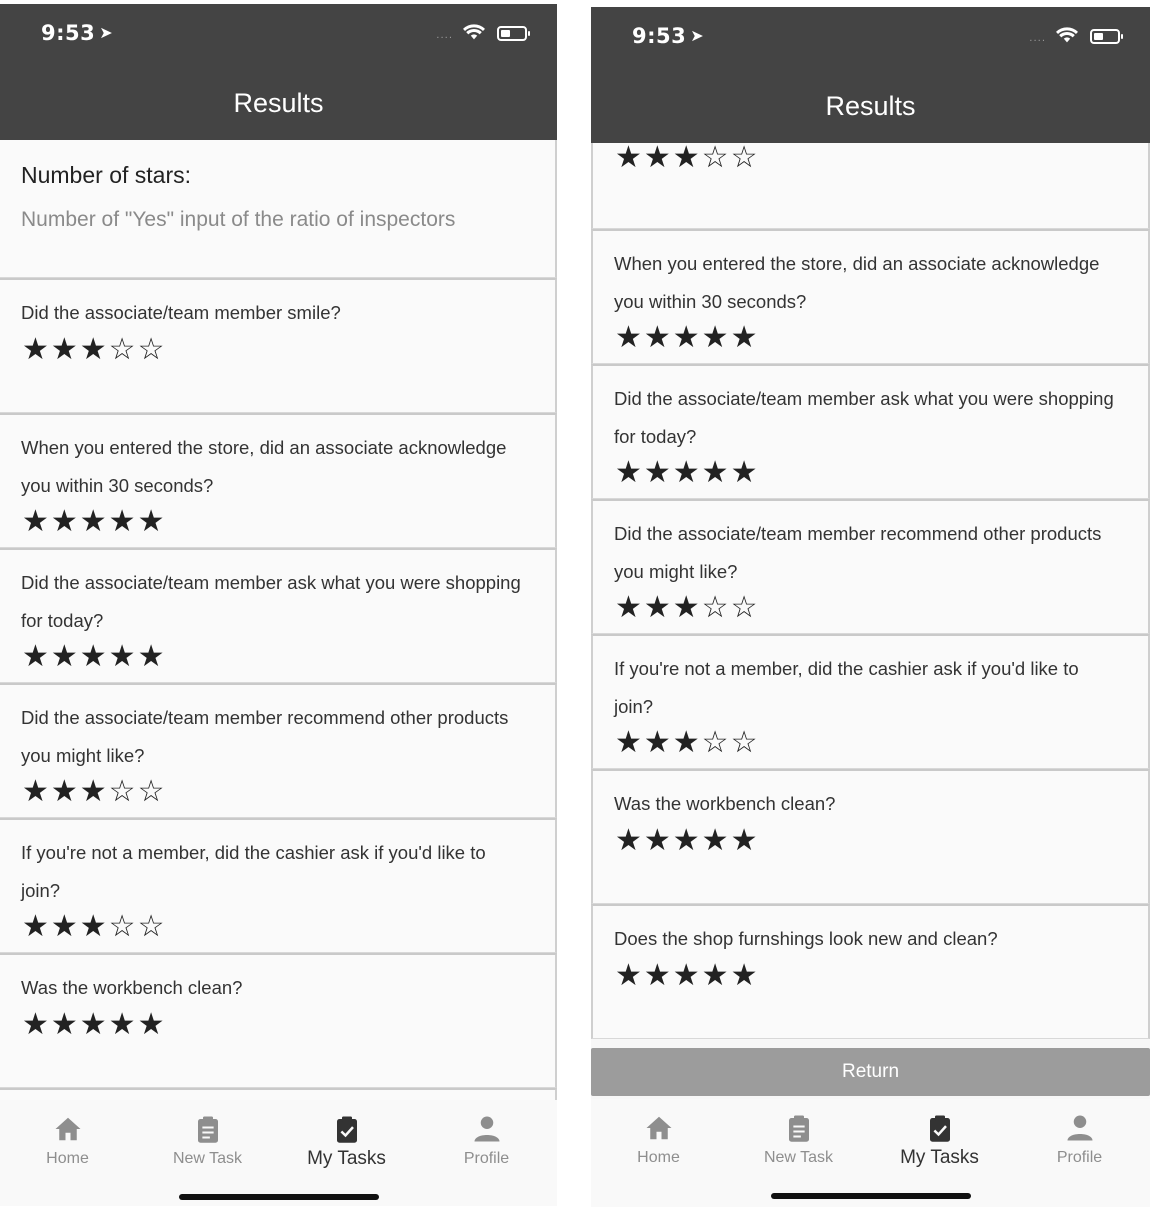 This screenshot has width=1154, height=1210. What do you see at coordinates (181, 312) in the screenshot?
I see `question-text: Did the associate/team member smile?` at bounding box center [181, 312].